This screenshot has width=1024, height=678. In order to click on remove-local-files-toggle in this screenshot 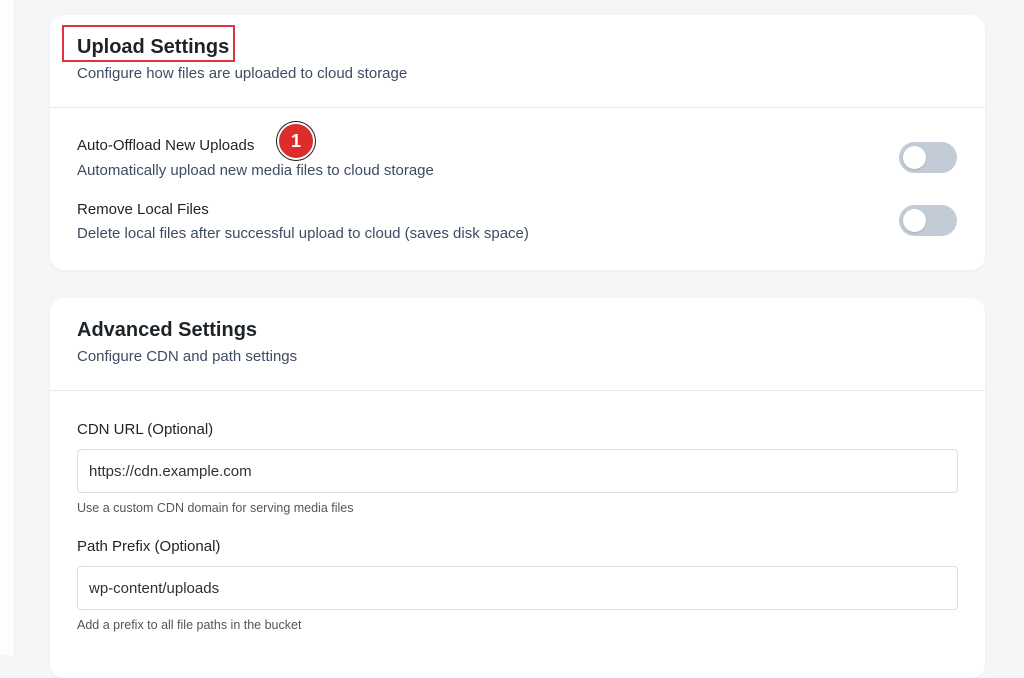, I will do `click(928, 220)`.